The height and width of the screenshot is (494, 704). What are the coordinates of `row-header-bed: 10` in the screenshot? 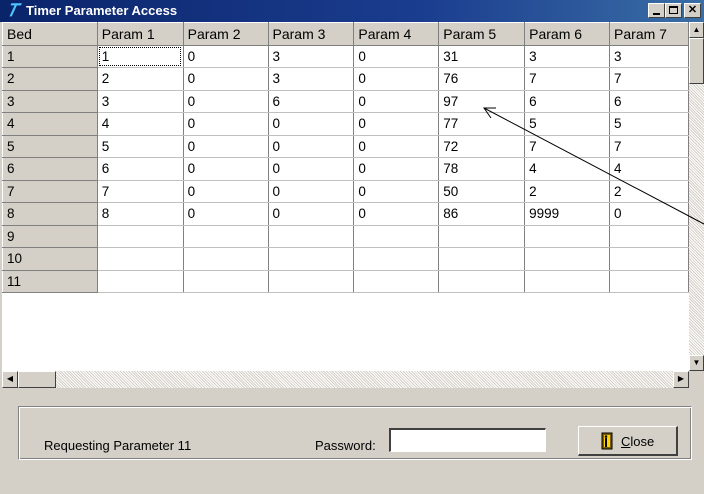 It's located at (50, 259).